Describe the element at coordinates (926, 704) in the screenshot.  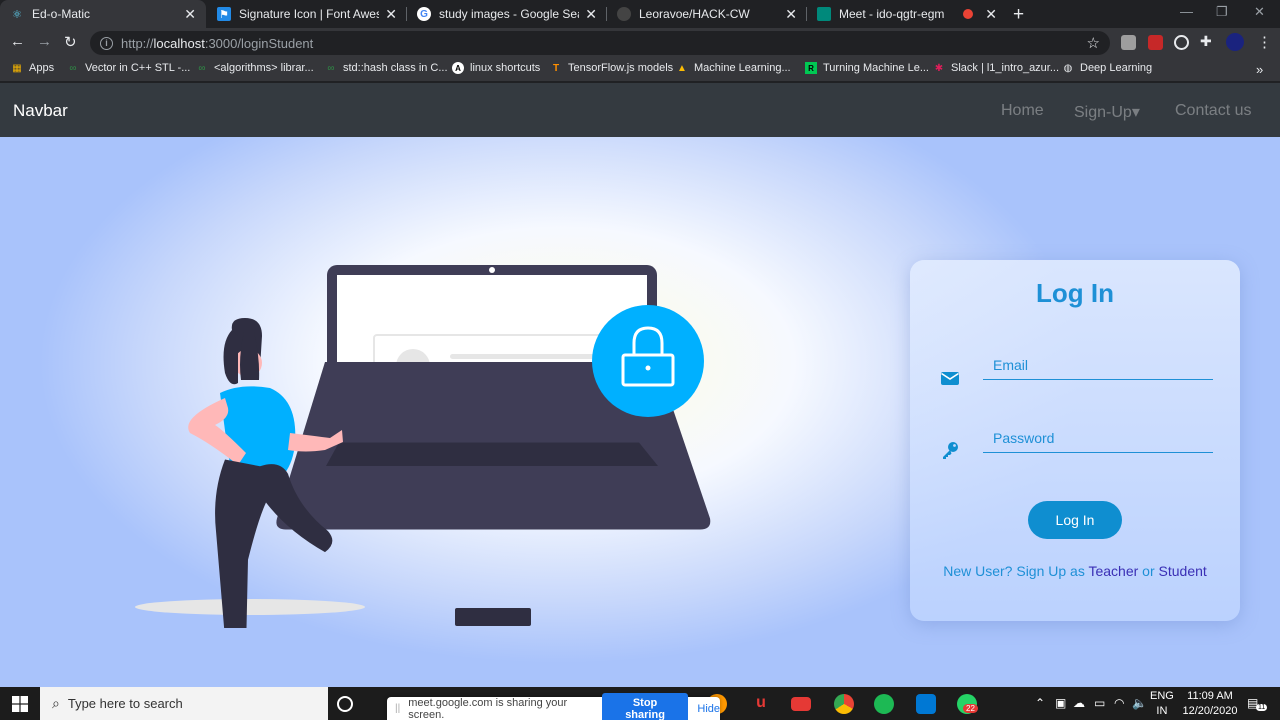
I see `vscode-icon` at that location.